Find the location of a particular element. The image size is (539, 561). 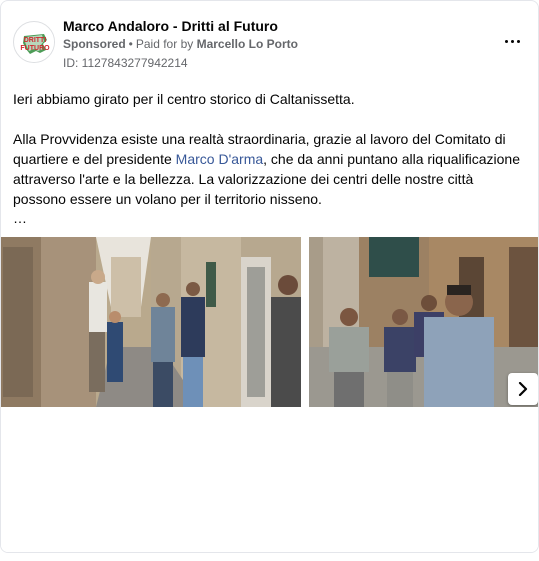

page-logo-icon: DRITTI FUTURO is located at coordinates (34, 42).